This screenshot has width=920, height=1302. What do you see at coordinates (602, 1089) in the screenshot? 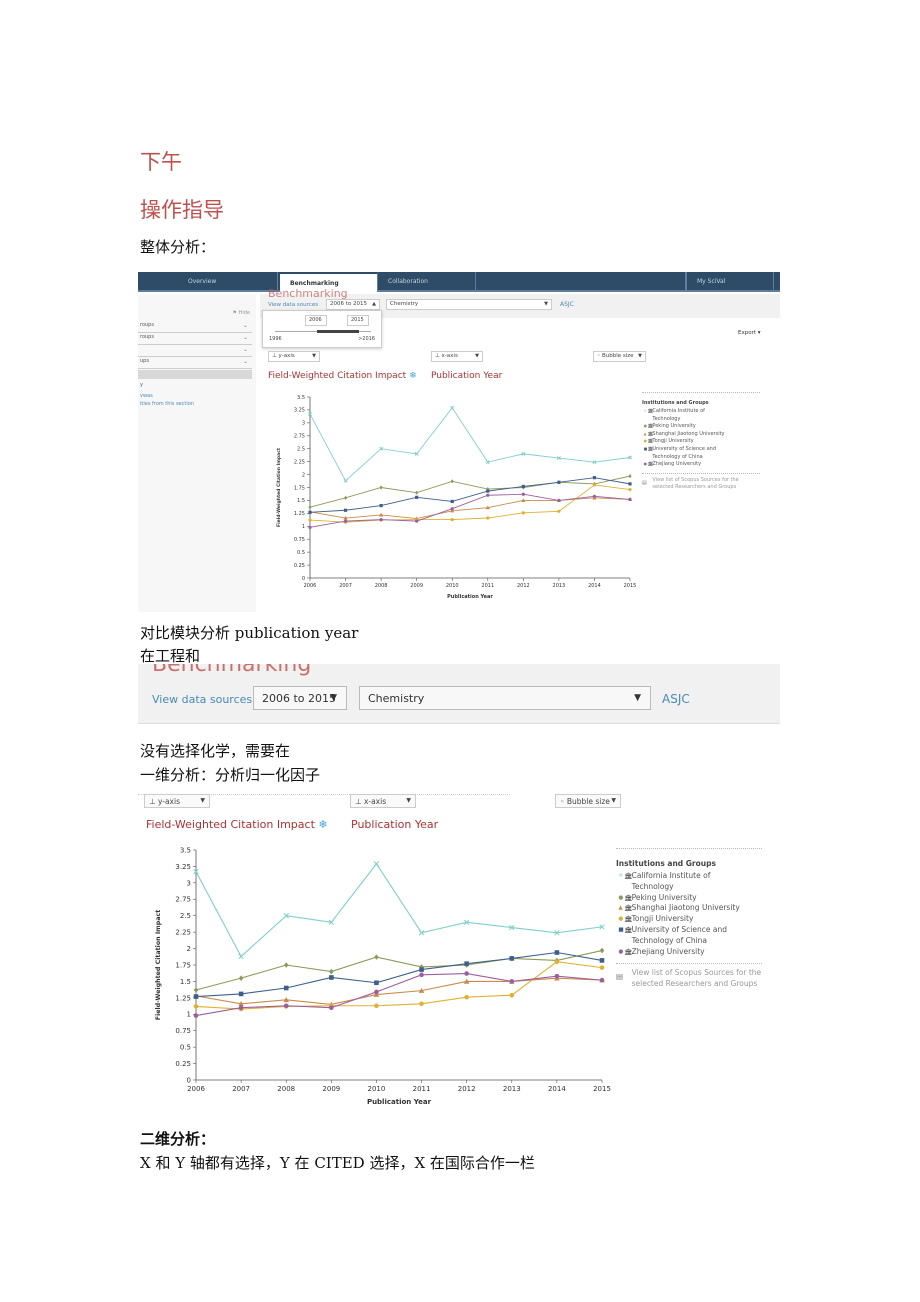
I see `x-tick-label: 2015` at bounding box center [602, 1089].